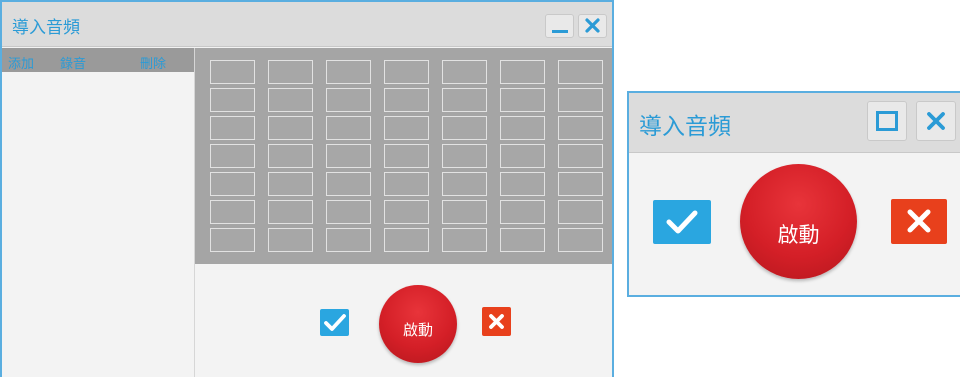  I want to click on close-button, so click(592, 26).